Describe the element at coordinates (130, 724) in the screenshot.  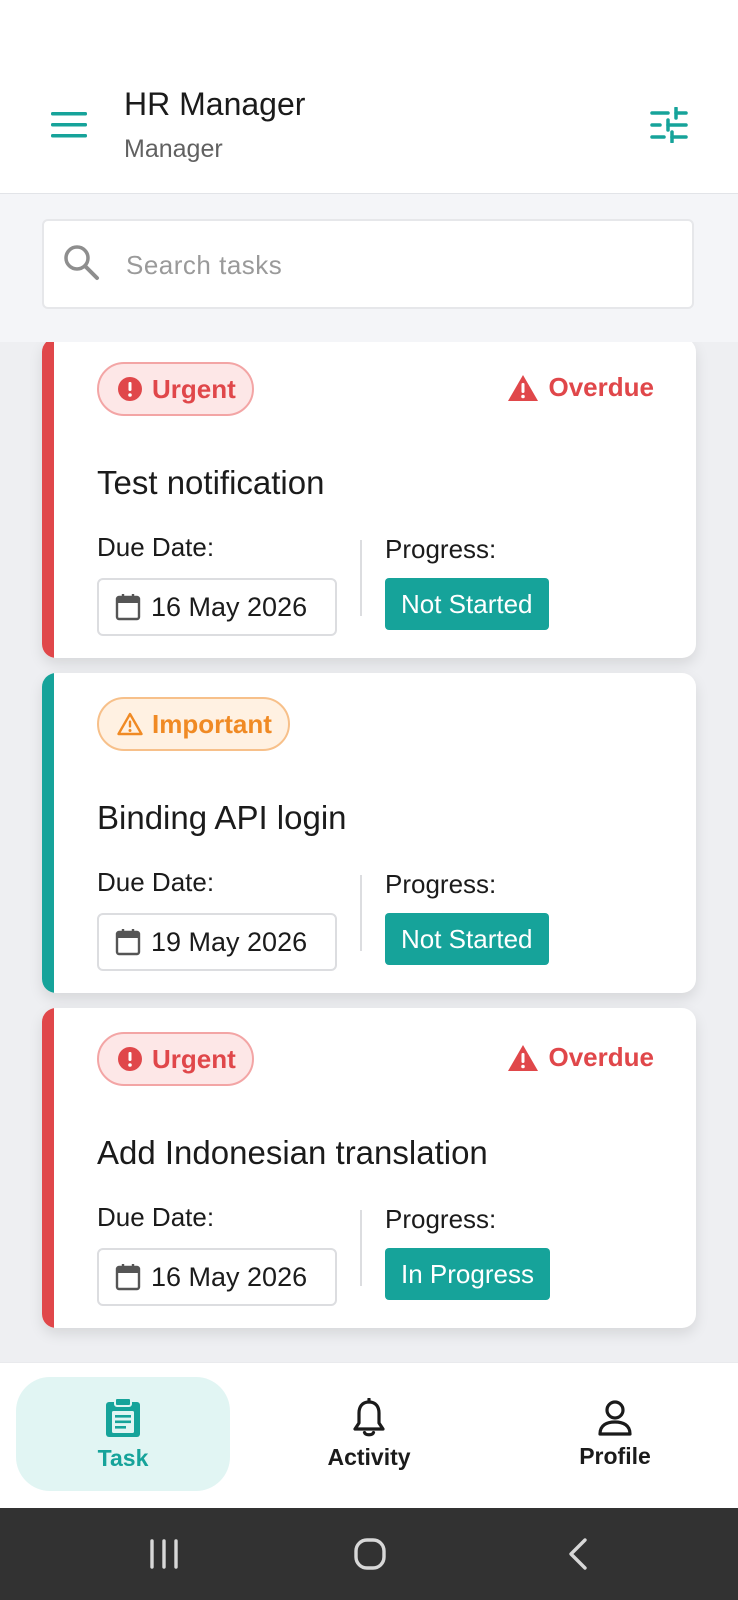
I see `warning-triangle-outline-icon` at that location.